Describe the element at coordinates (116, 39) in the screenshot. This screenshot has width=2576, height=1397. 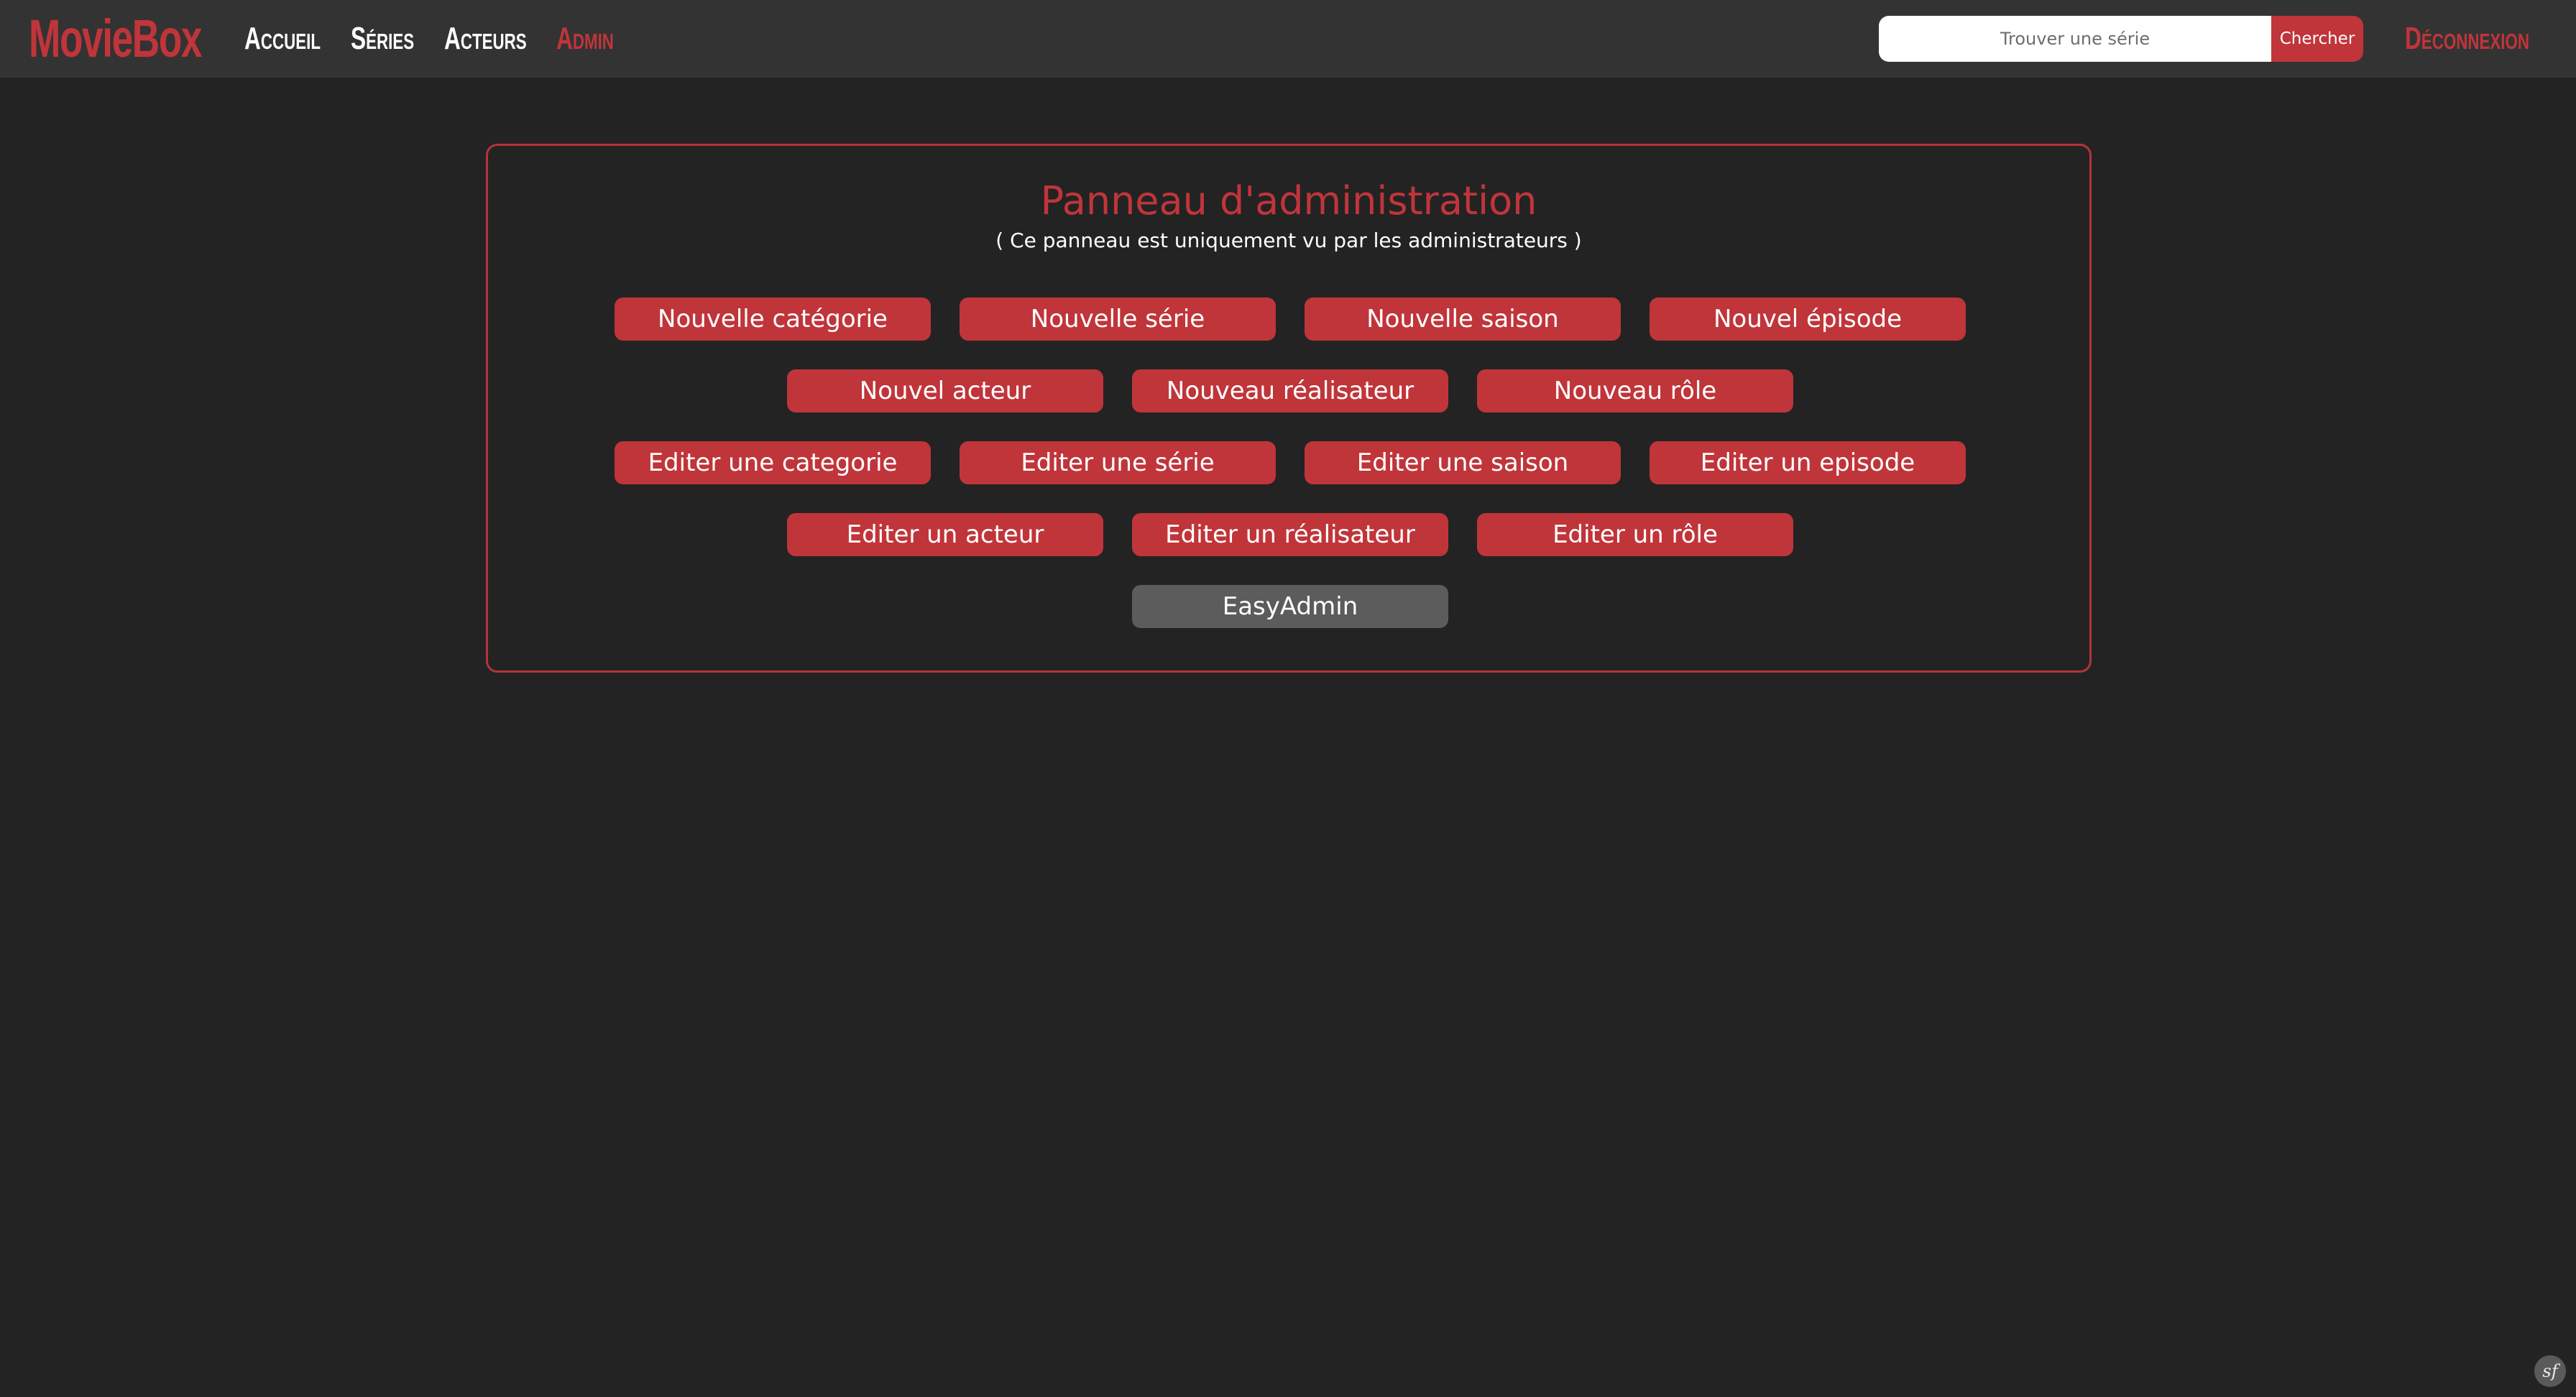
I see `brand-logo: MovieBox` at that location.